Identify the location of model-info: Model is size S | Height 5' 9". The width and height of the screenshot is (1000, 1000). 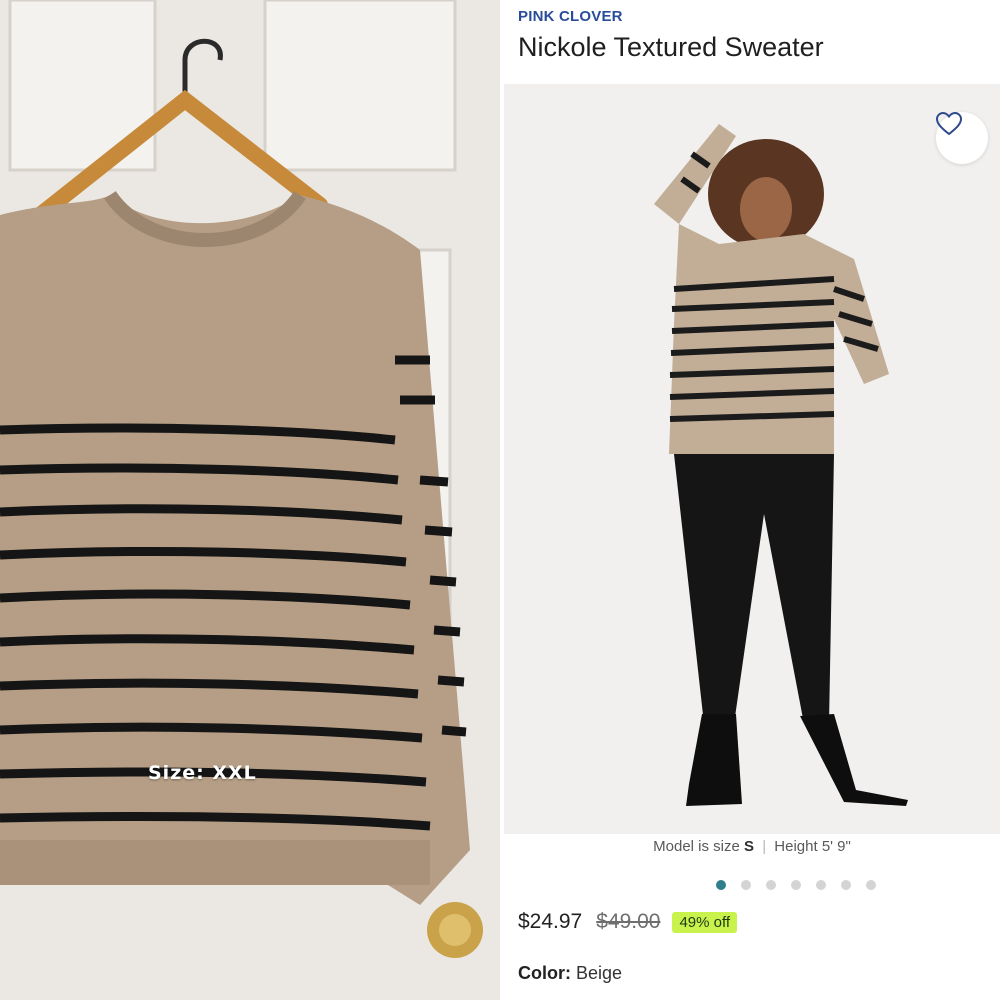
(752, 846).